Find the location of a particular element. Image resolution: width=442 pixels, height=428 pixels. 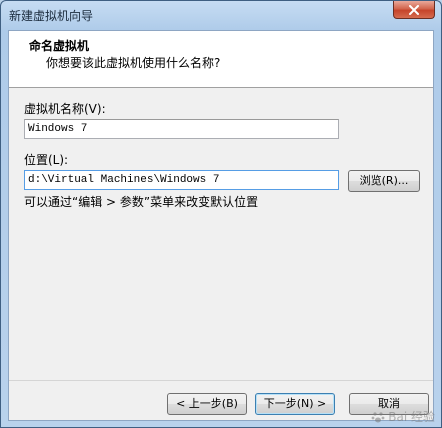

watermark-text: Bai 经验 is located at coordinates (411, 417).